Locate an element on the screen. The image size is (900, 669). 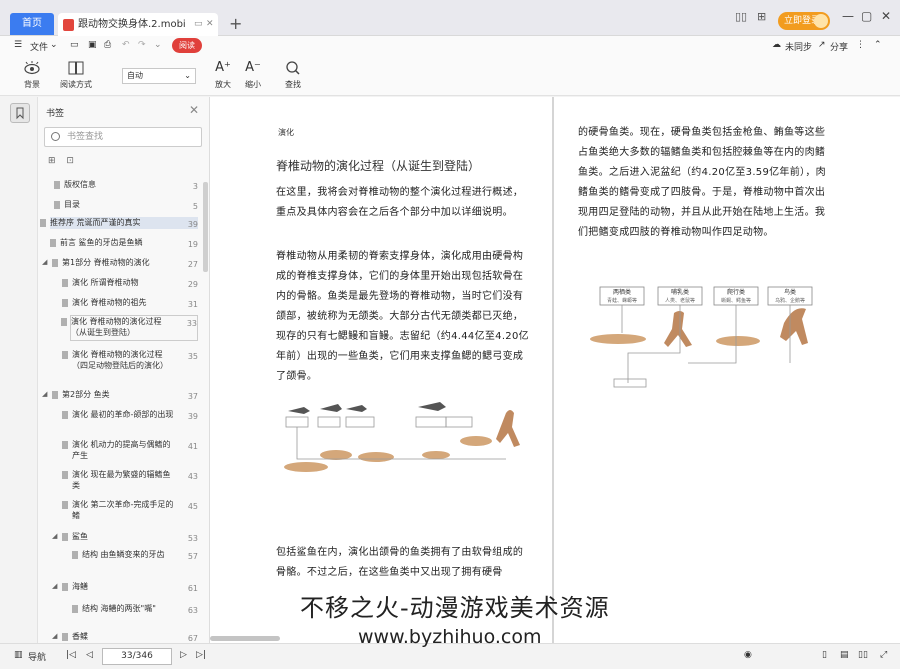
toc-item: 版权信息 3 is located at coordinates (126, 185).